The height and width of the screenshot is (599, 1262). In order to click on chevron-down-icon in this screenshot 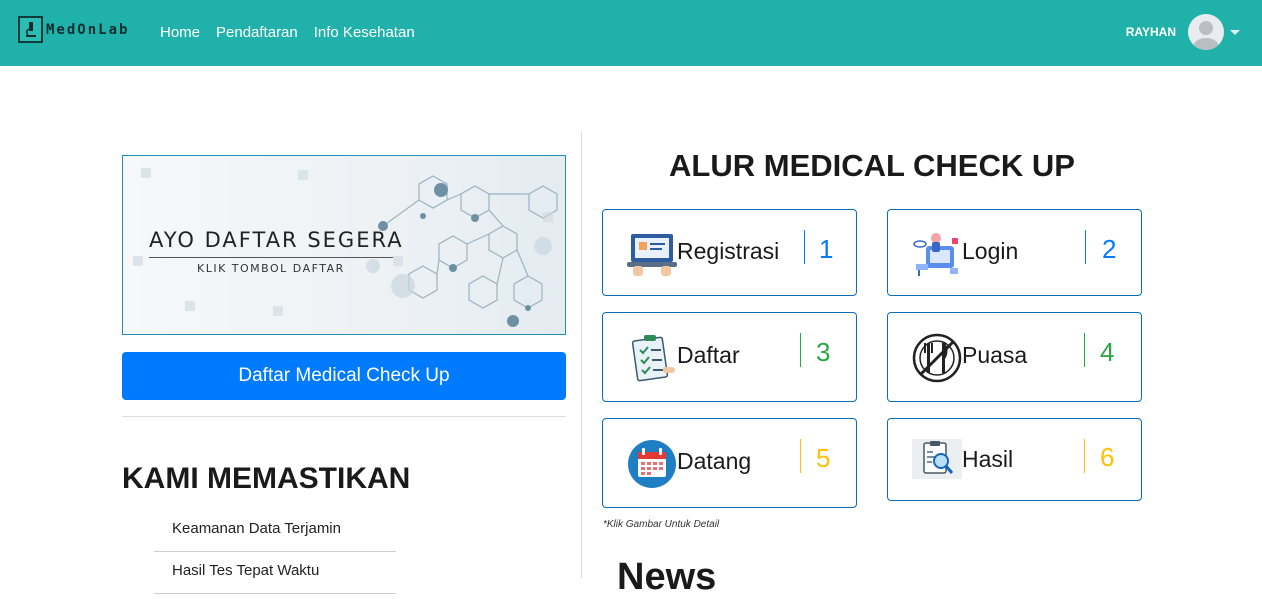, I will do `click(1235, 32)`.